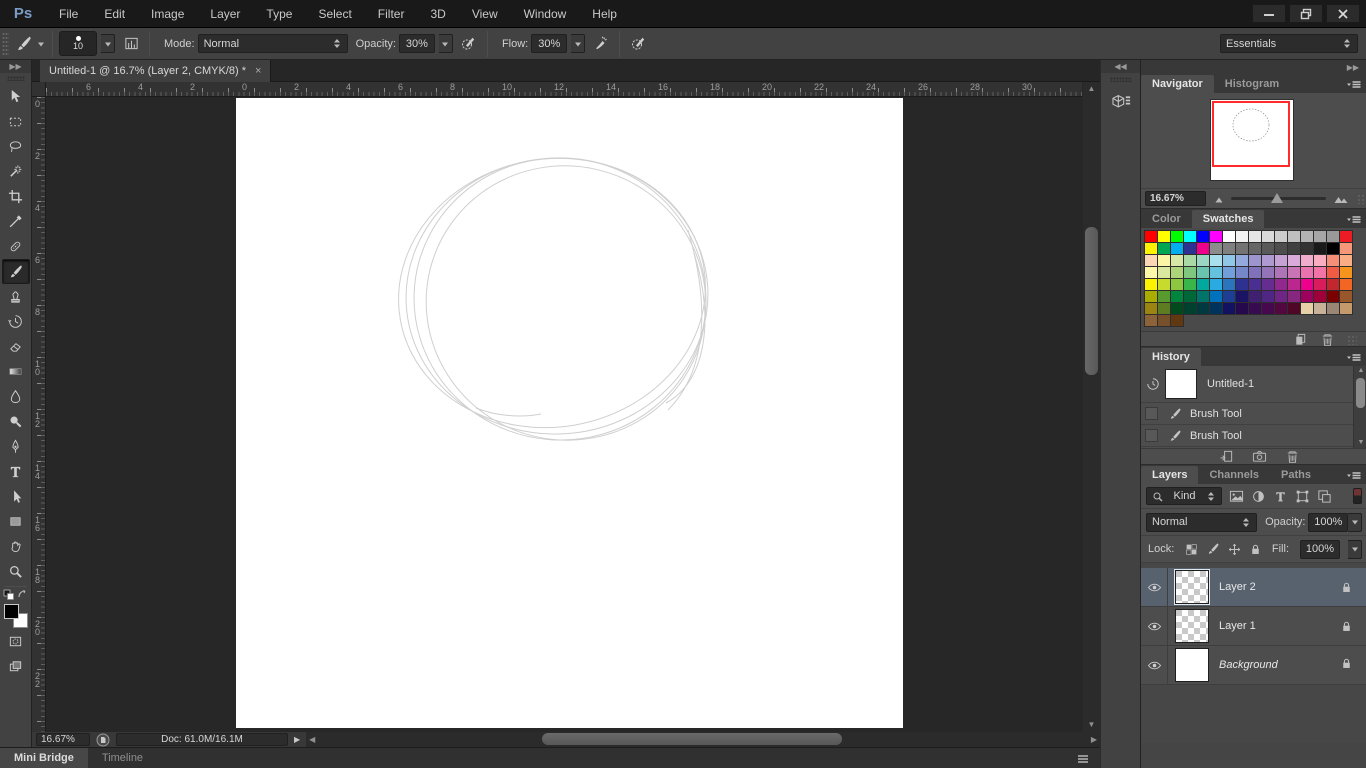 The width and height of the screenshot is (1366, 768). I want to click on filter-smart-objects-icon, so click(1324, 496).